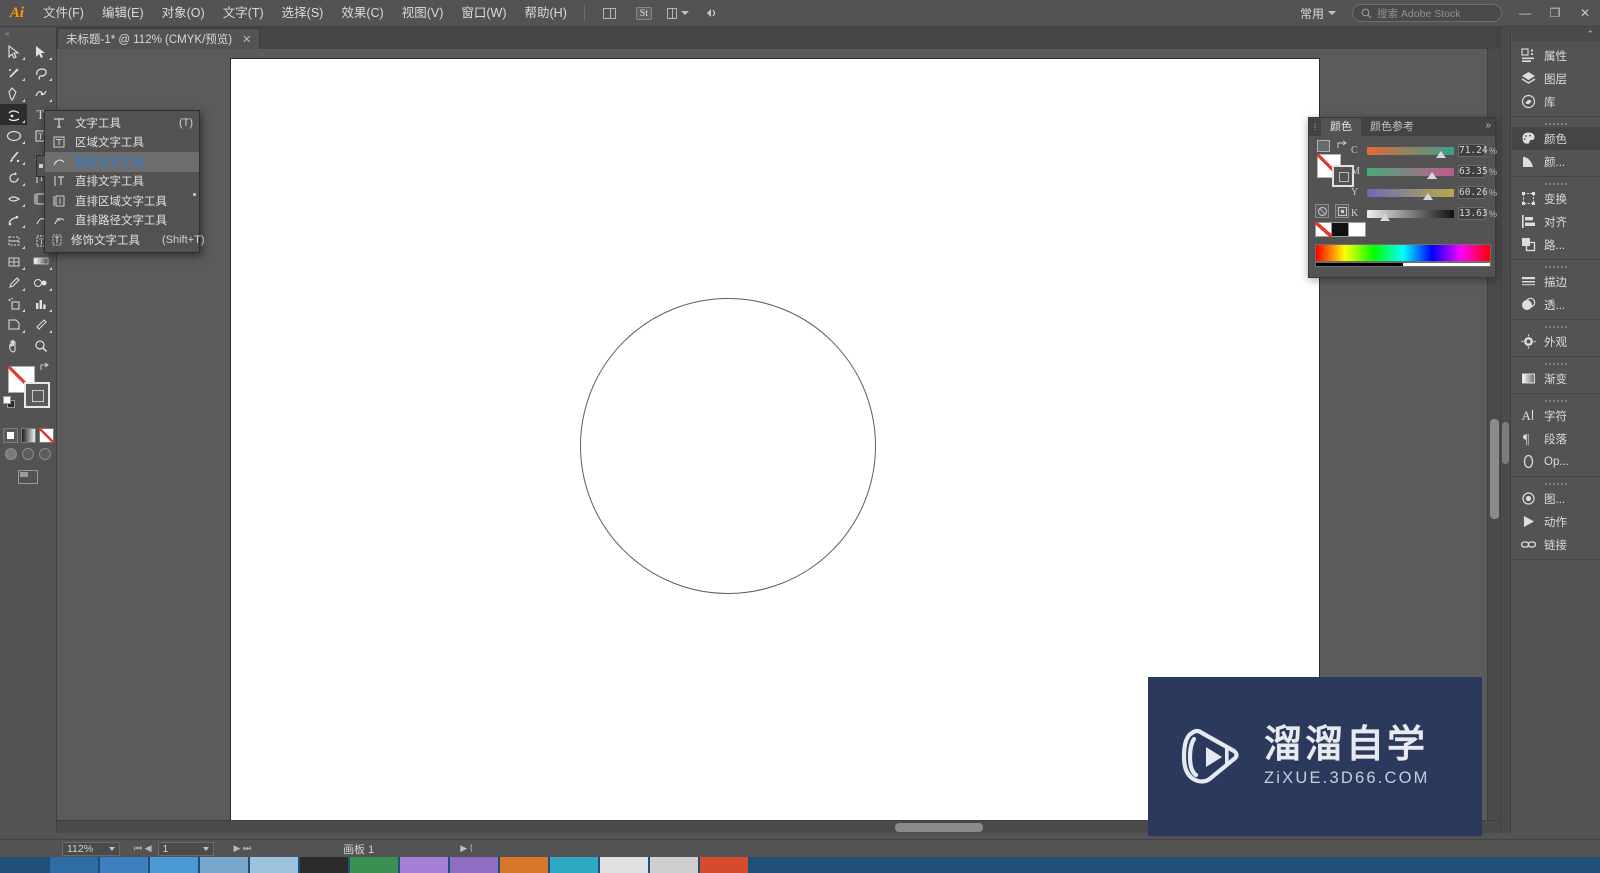 The image size is (1600, 873). I want to click on dock-item-actions: 动作, so click(1556, 521).